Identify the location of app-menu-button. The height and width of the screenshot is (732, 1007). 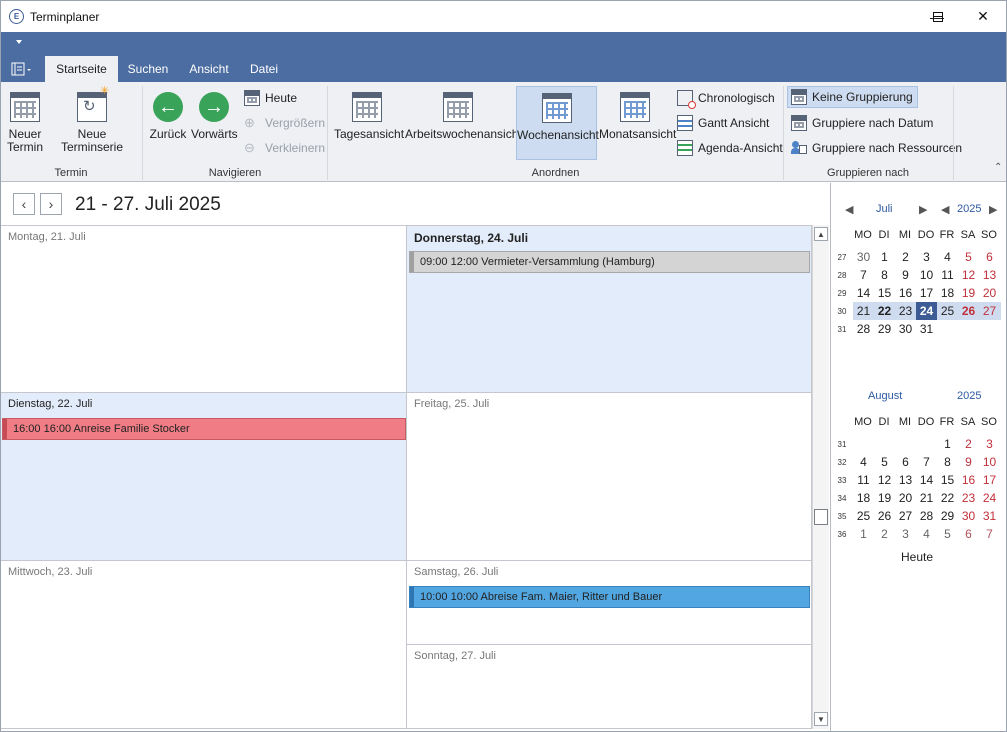
(23, 70).